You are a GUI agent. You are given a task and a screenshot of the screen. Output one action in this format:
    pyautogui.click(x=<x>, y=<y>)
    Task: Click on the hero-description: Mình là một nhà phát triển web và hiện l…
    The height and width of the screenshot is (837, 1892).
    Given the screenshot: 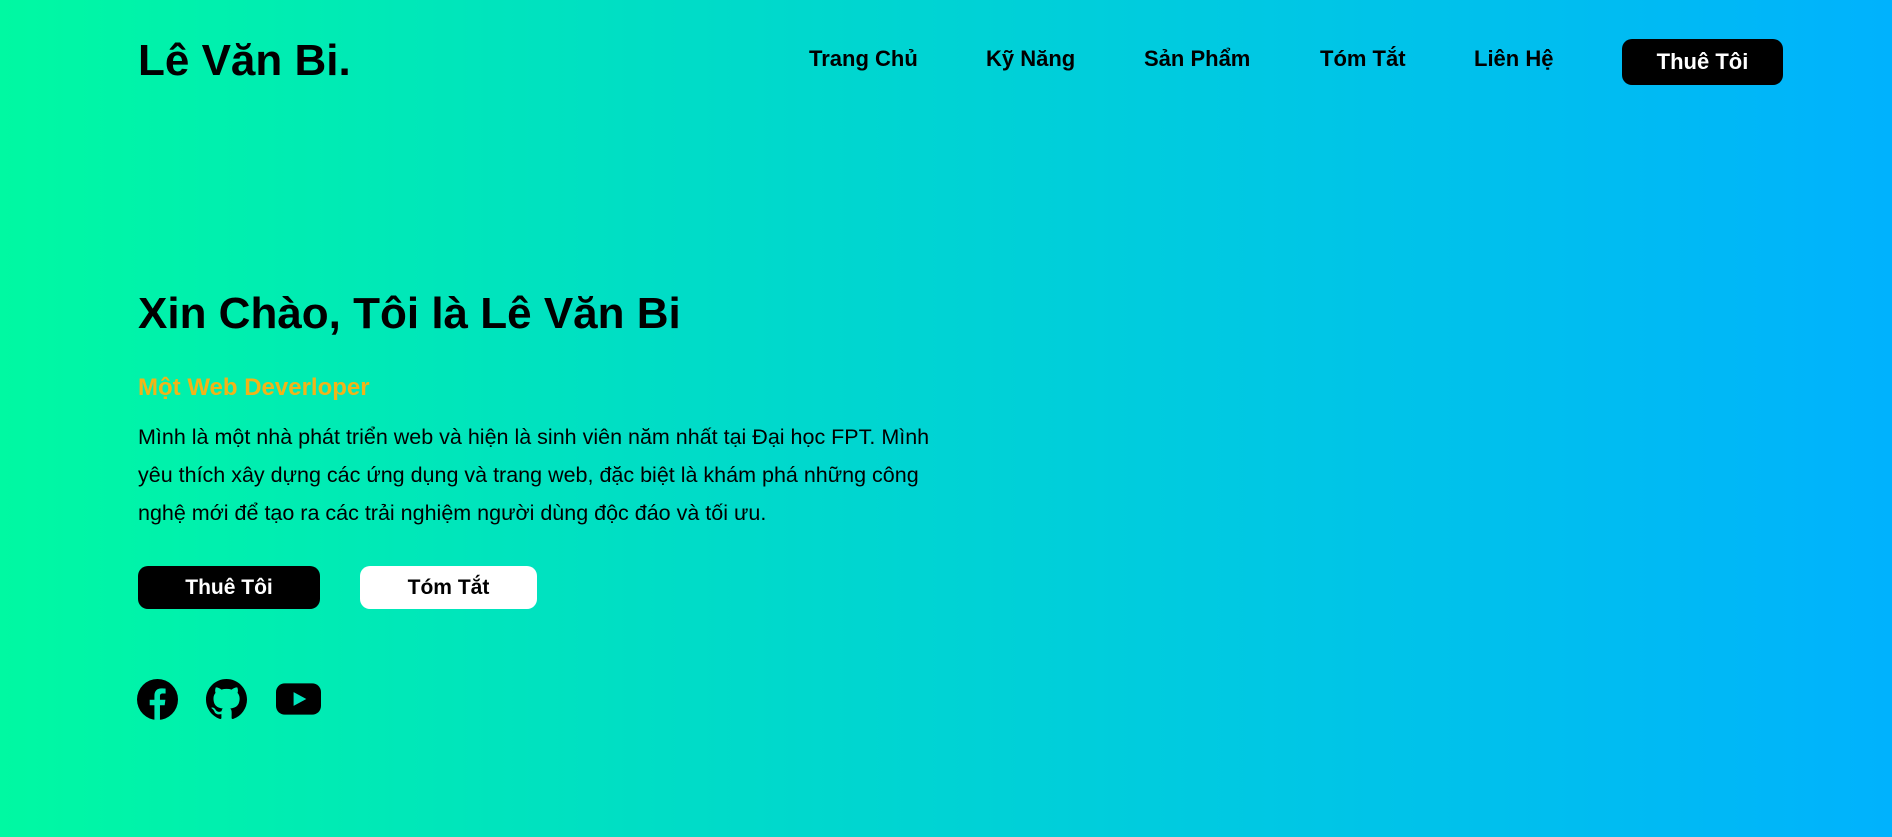 What is the action you would take?
    pyautogui.click(x=534, y=475)
    